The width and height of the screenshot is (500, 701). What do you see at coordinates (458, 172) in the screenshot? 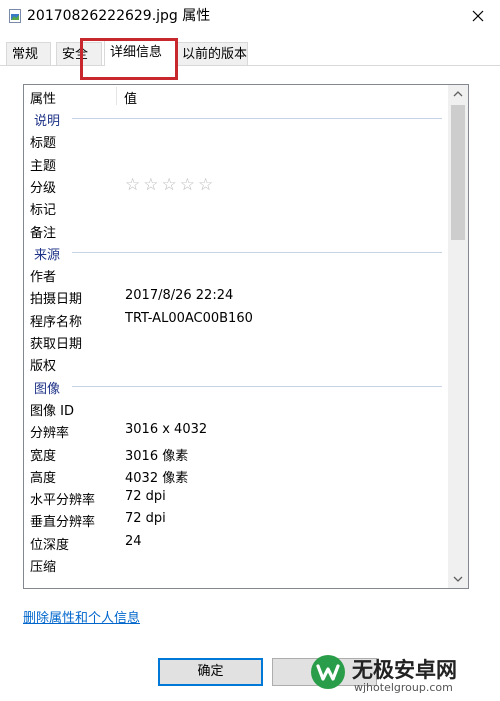
I see `scroll-thumb` at bounding box center [458, 172].